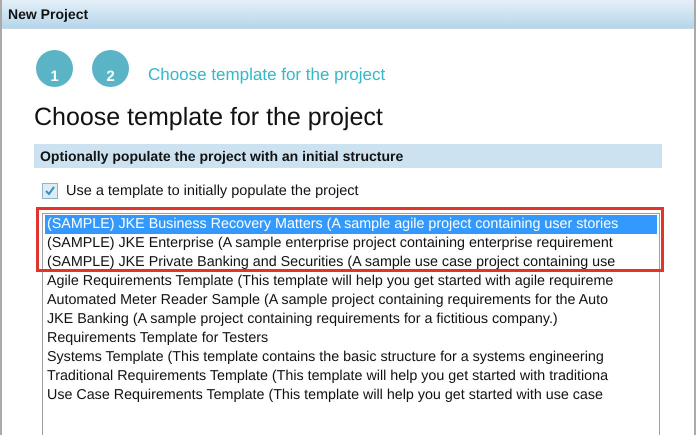 The image size is (696, 435). What do you see at coordinates (351, 300) in the screenshot?
I see `template-item: Automated Meter Reader Sample (A sample project containing requirements for the Auto` at bounding box center [351, 300].